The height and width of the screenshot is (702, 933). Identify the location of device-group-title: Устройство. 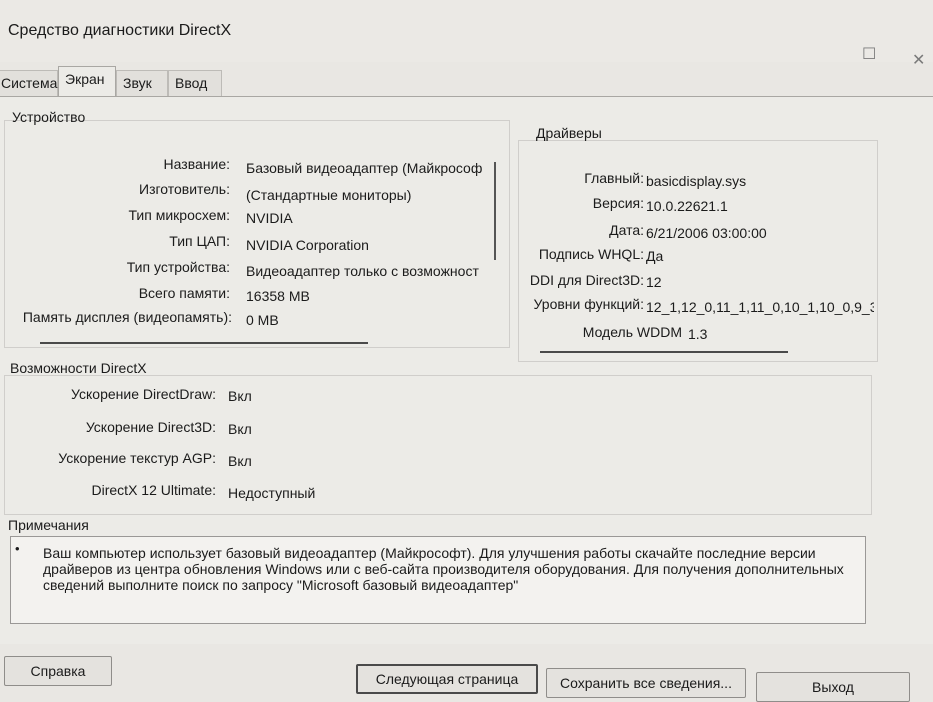
(49, 117).